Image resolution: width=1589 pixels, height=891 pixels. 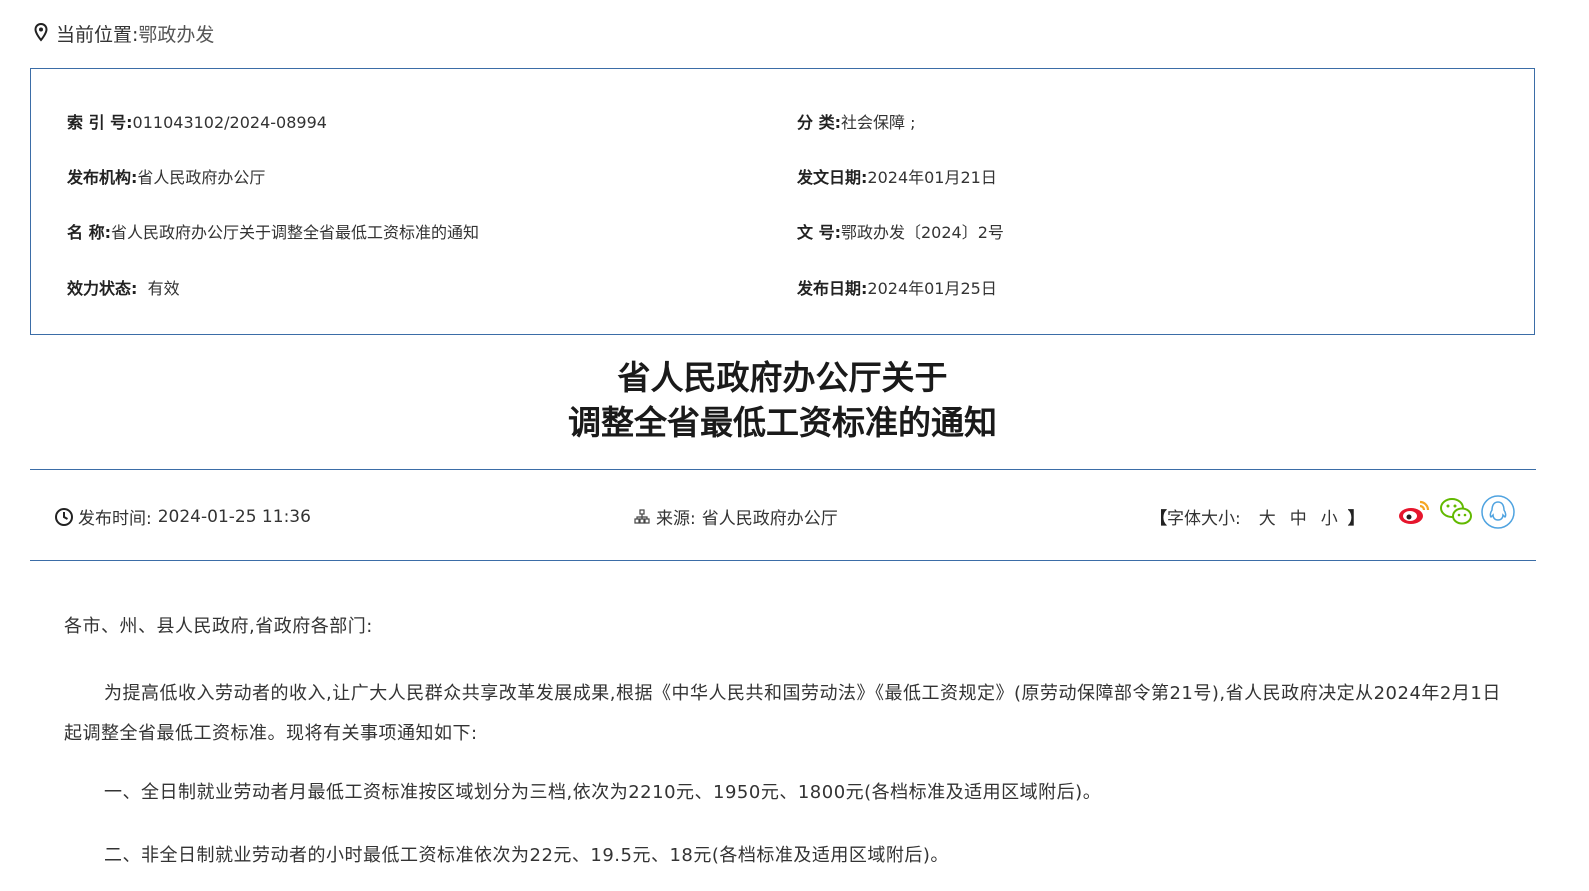 What do you see at coordinates (1267, 516) in the screenshot?
I see `font-size-large-button: 大` at bounding box center [1267, 516].